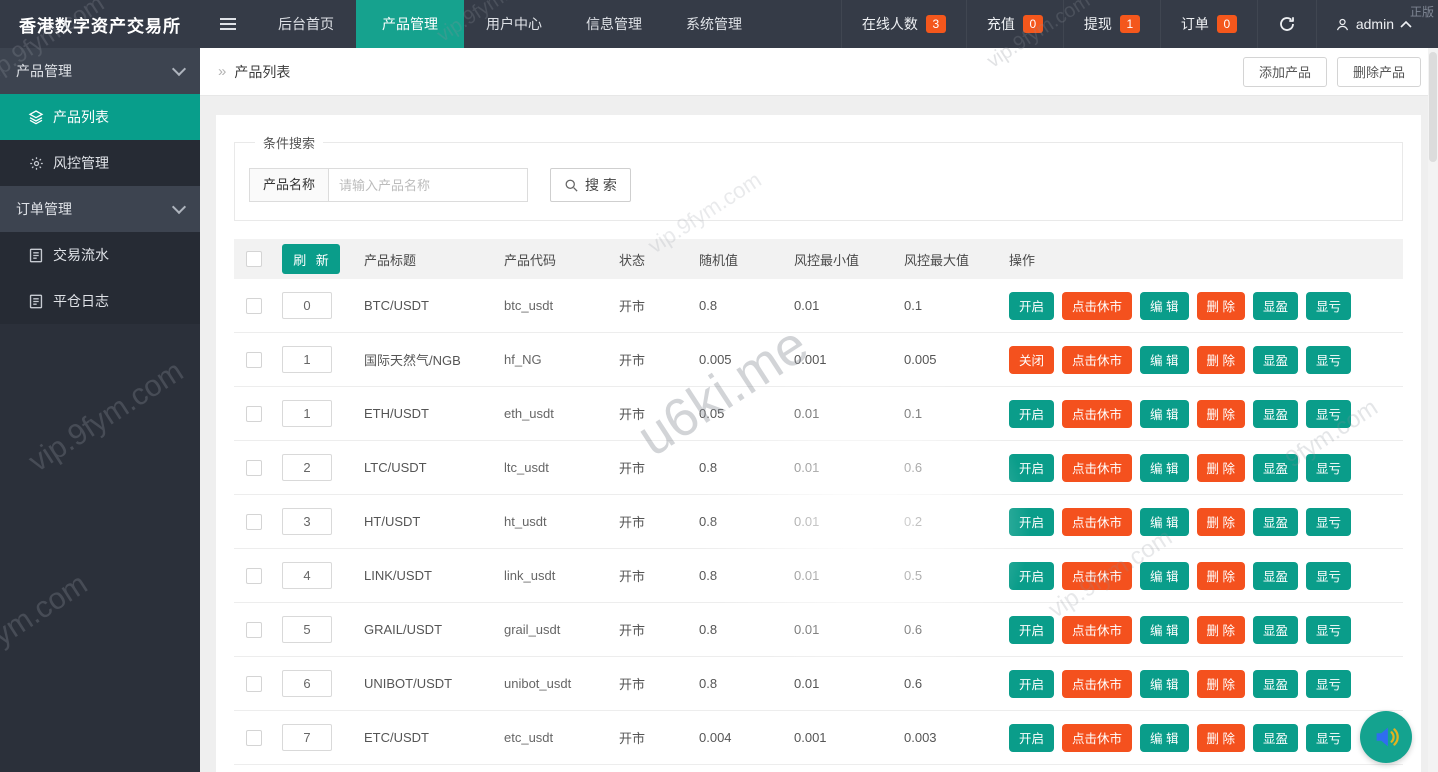 This screenshot has height=772, width=1438. Describe the element at coordinates (307, 737) in the screenshot. I see `sort-input: 7` at that location.